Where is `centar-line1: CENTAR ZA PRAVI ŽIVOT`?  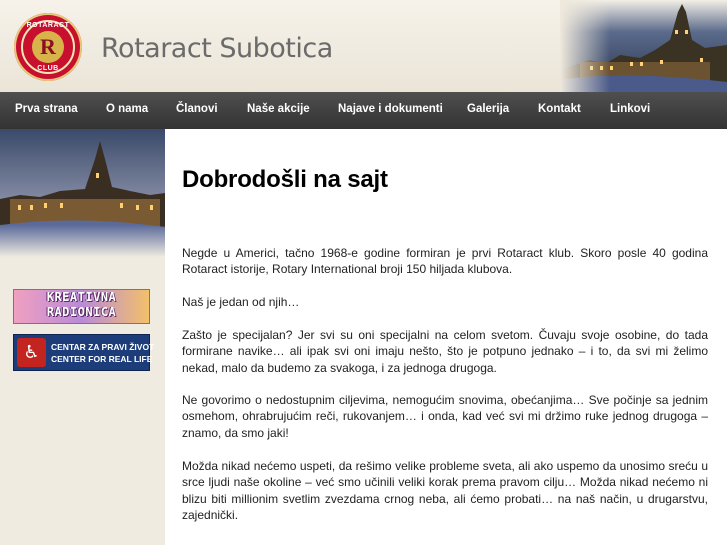
centar-line1: CENTAR ZA PRAVI ŽIVOT is located at coordinates (103, 347).